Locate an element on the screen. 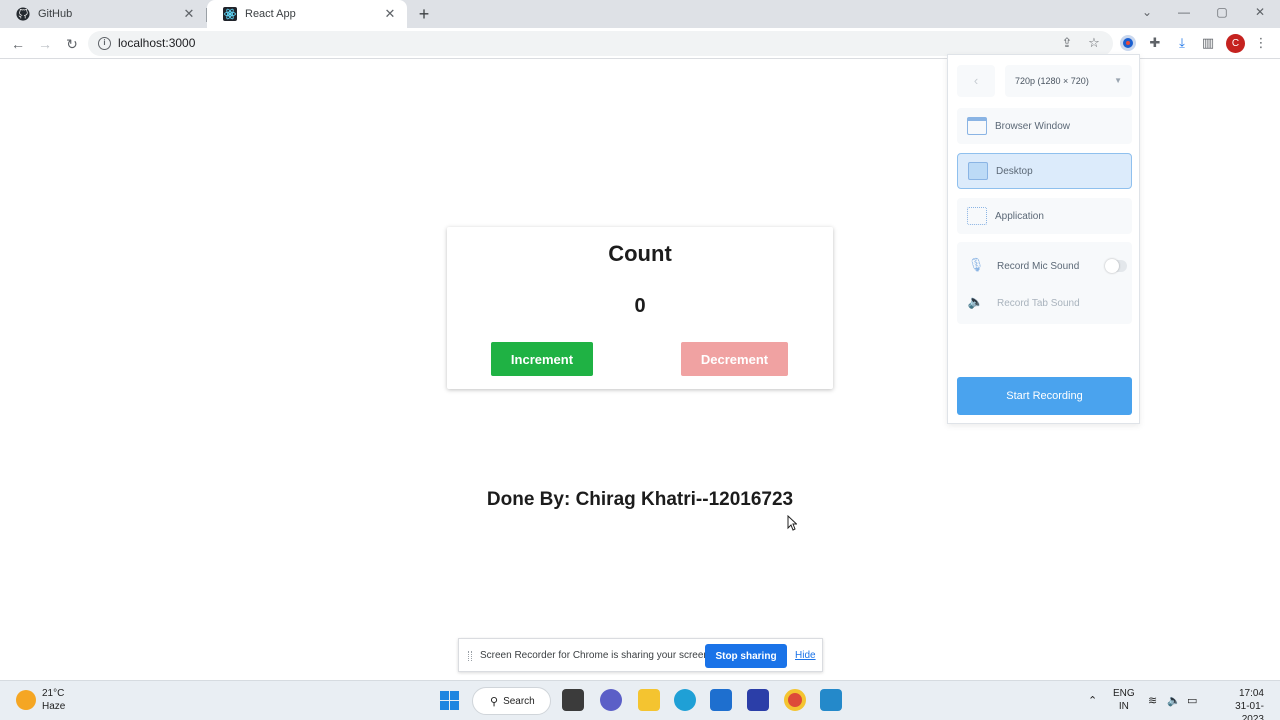 Image resolution: width=1280 pixels, height=720 pixels. tab-title: React App is located at coordinates (270, 14).